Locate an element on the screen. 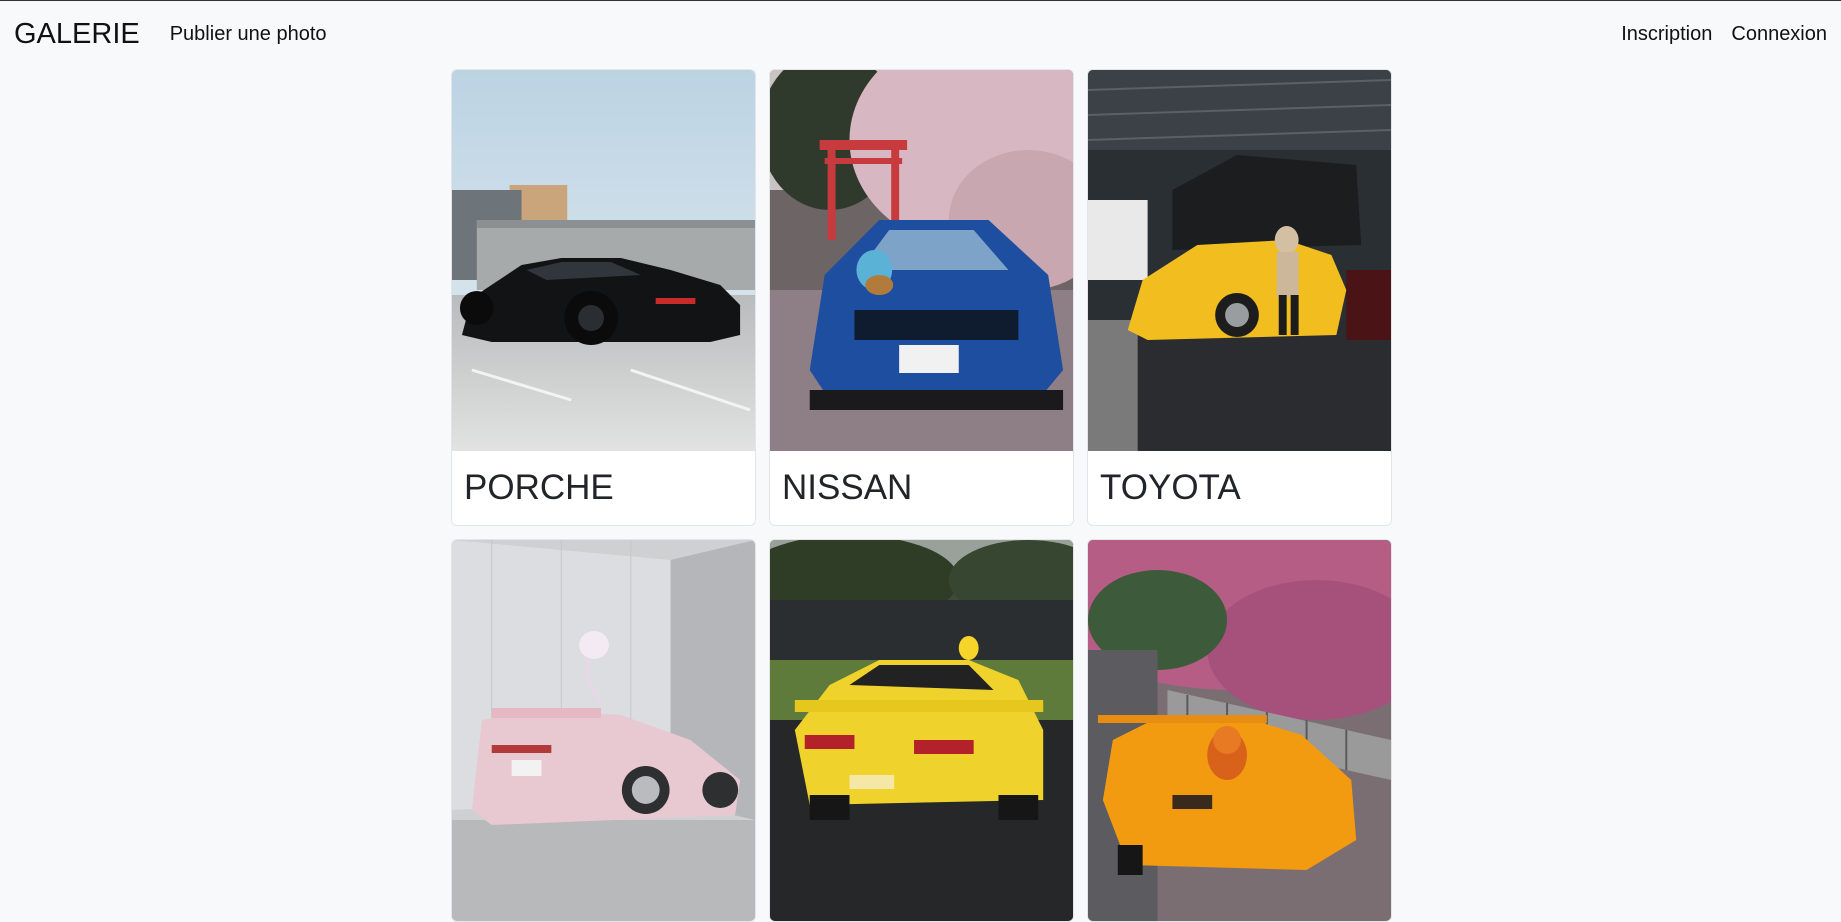 This screenshot has height=922, width=1841. login-link: Connexion is located at coordinates (1779, 34).